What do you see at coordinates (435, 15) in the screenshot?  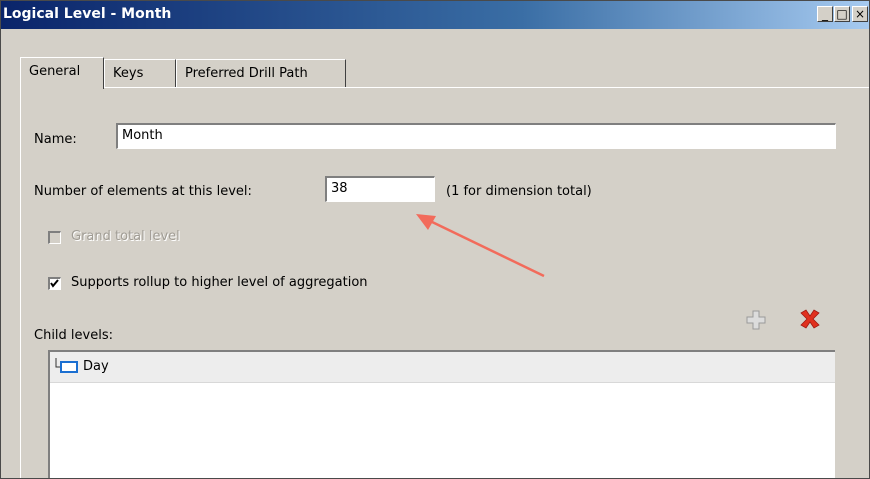 I see `title-bar: Logical Level - Month _ □ ×` at bounding box center [435, 15].